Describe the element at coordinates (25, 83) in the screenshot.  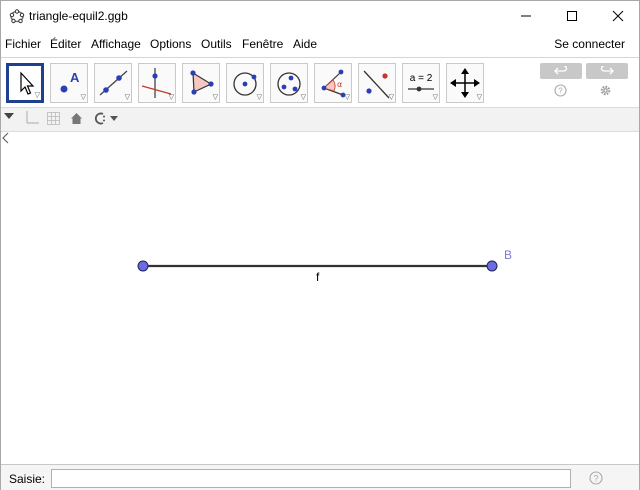
I see `tool-move: ▽` at that location.